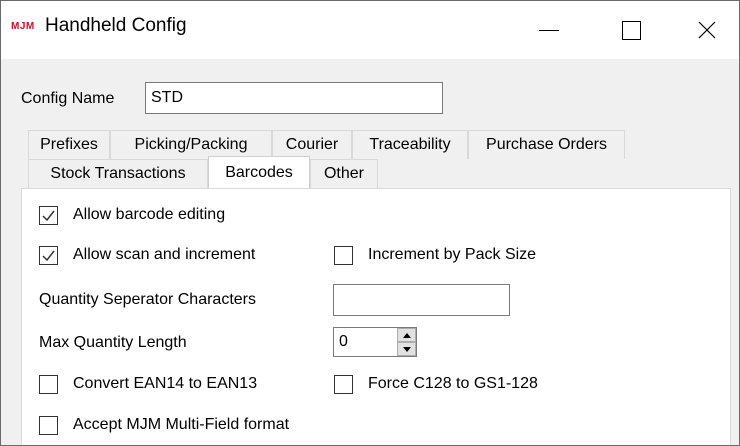 Image resolution: width=740 pixels, height=446 pixels. Describe the element at coordinates (181, 424) in the screenshot. I see `accept-multifield-label: Accept MJM Multi-Field format` at that location.